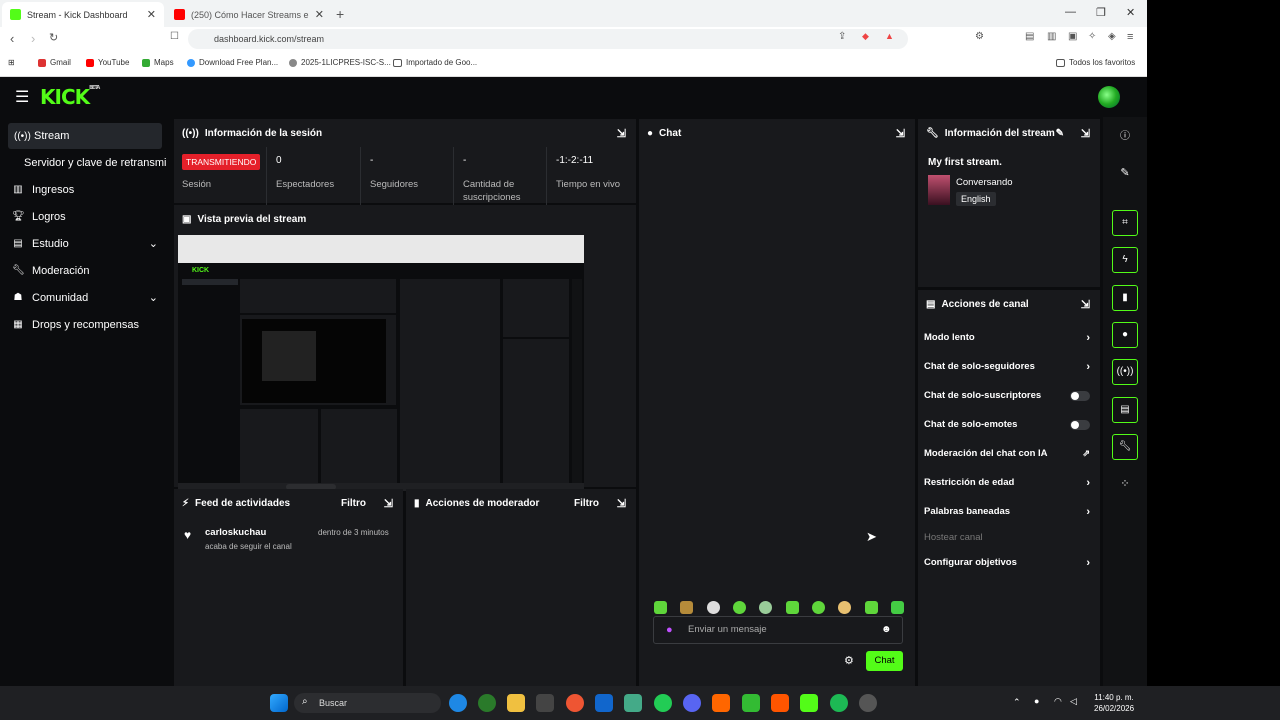 This screenshot has width=1280, height=720. Describe the element at coordinates (1114, 703) in the screenshot. I see `taskbar-clock: 11:40 p. m. 26/02/2026` at that location.